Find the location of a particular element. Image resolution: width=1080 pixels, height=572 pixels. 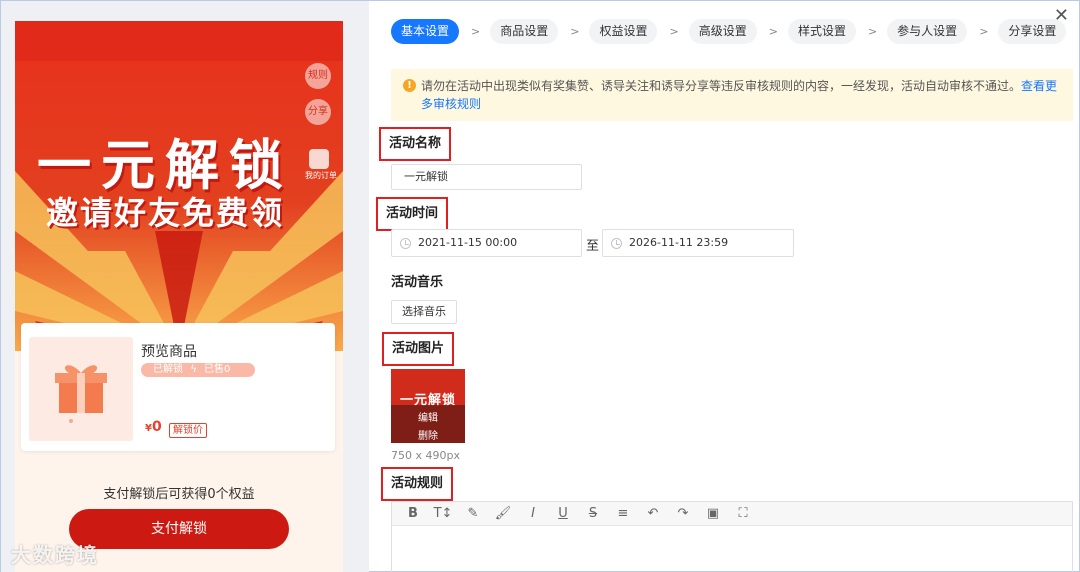

tab-product-settings: 商品设置 is located at coordinates (524, 31).